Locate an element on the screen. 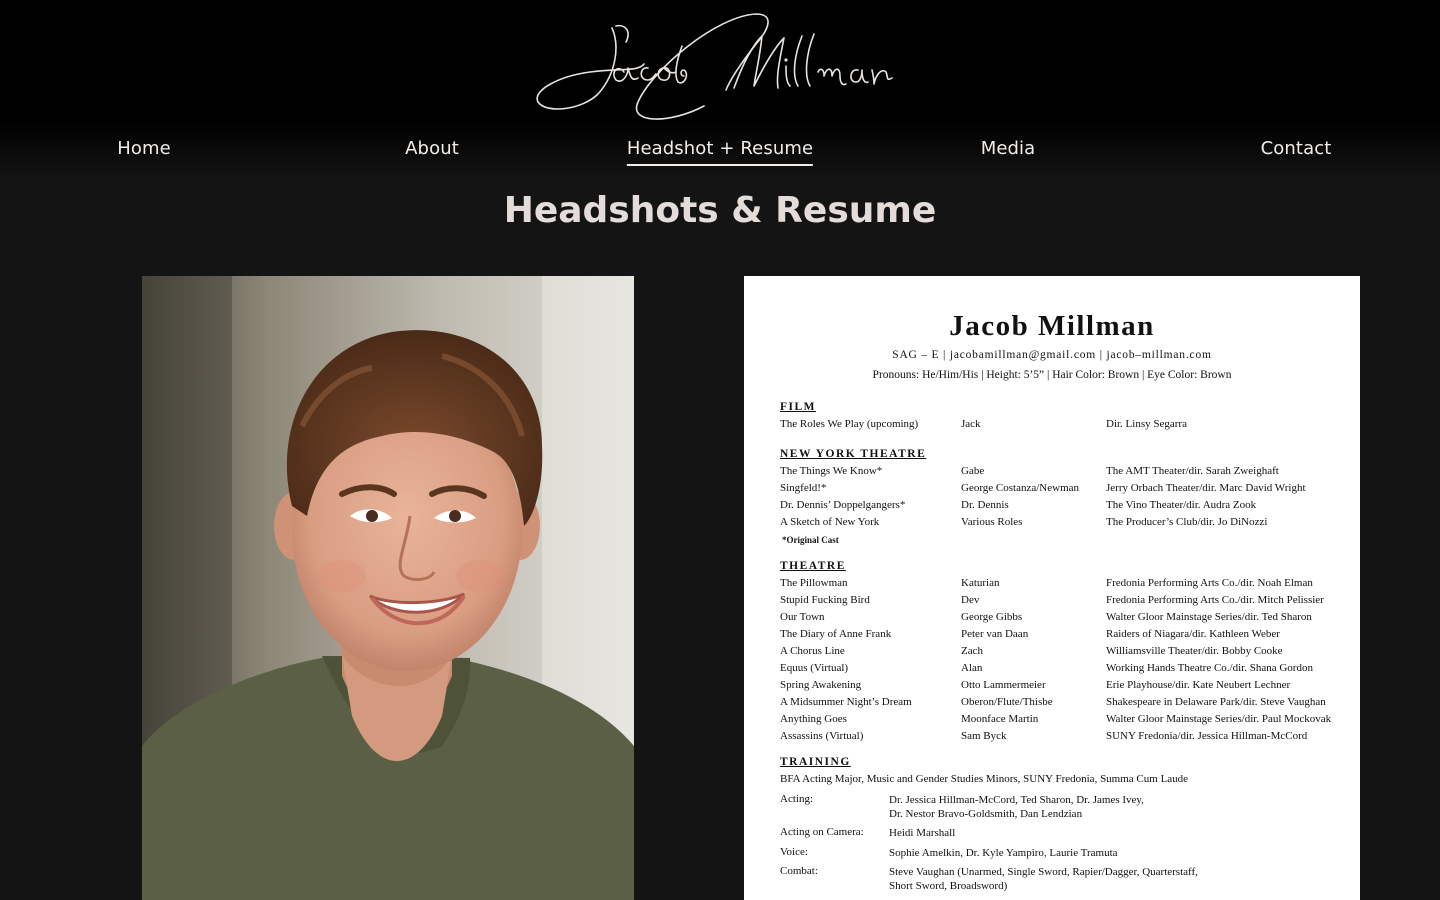 The width and height of the screenshot is (1440, 900). nav-media-link: Media is located at coordinates (1008, 151).